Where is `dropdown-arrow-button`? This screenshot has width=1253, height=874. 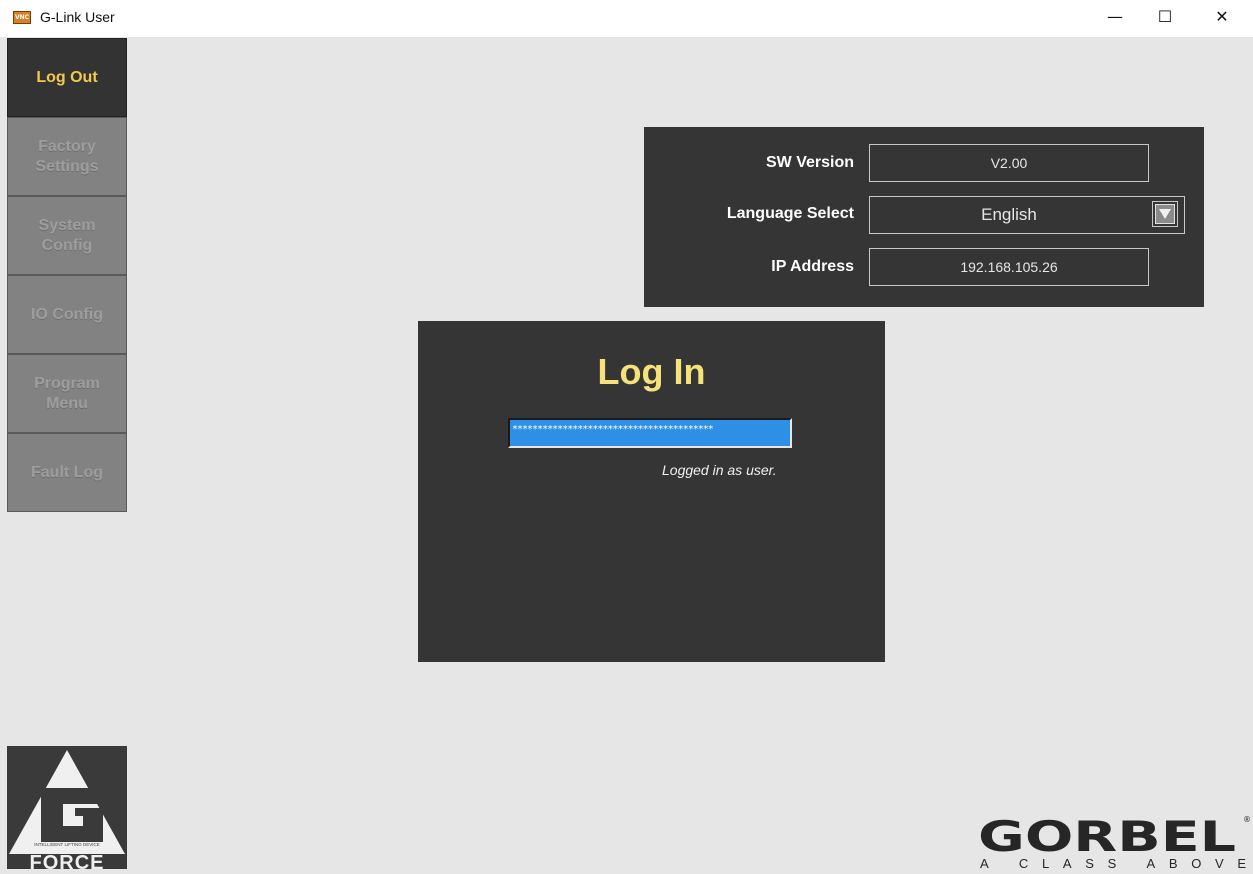 dropdown-arrow-button is located at coordinates (1165, 214).